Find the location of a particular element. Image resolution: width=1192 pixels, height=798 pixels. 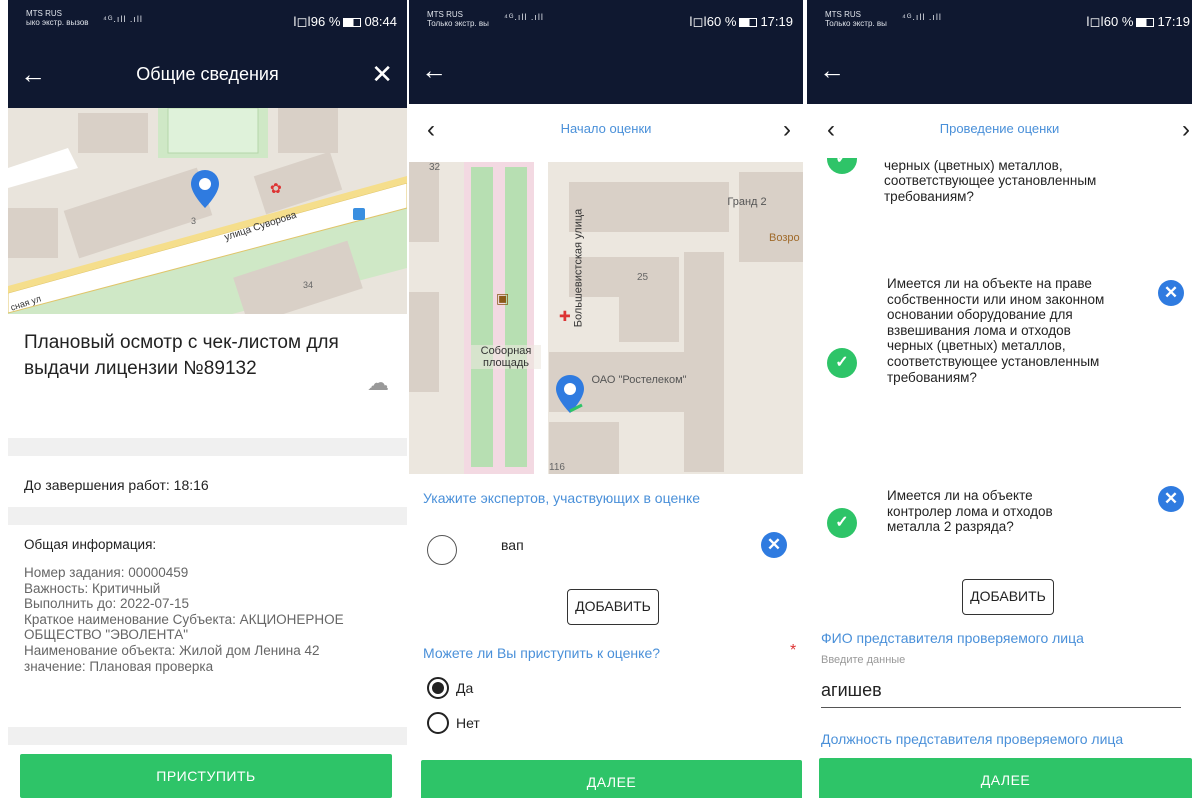

add-question-button: ДОБАВИТЬ is located at coordinates (1008, 597).